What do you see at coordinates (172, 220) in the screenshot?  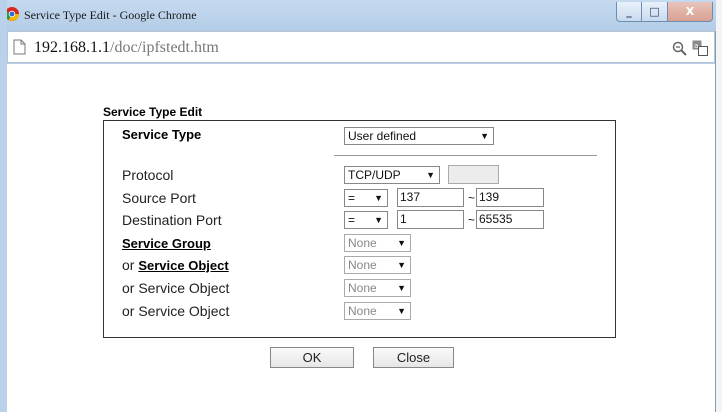 I see `destination-port-label: Destination Port` at bounding box center [172, 220].